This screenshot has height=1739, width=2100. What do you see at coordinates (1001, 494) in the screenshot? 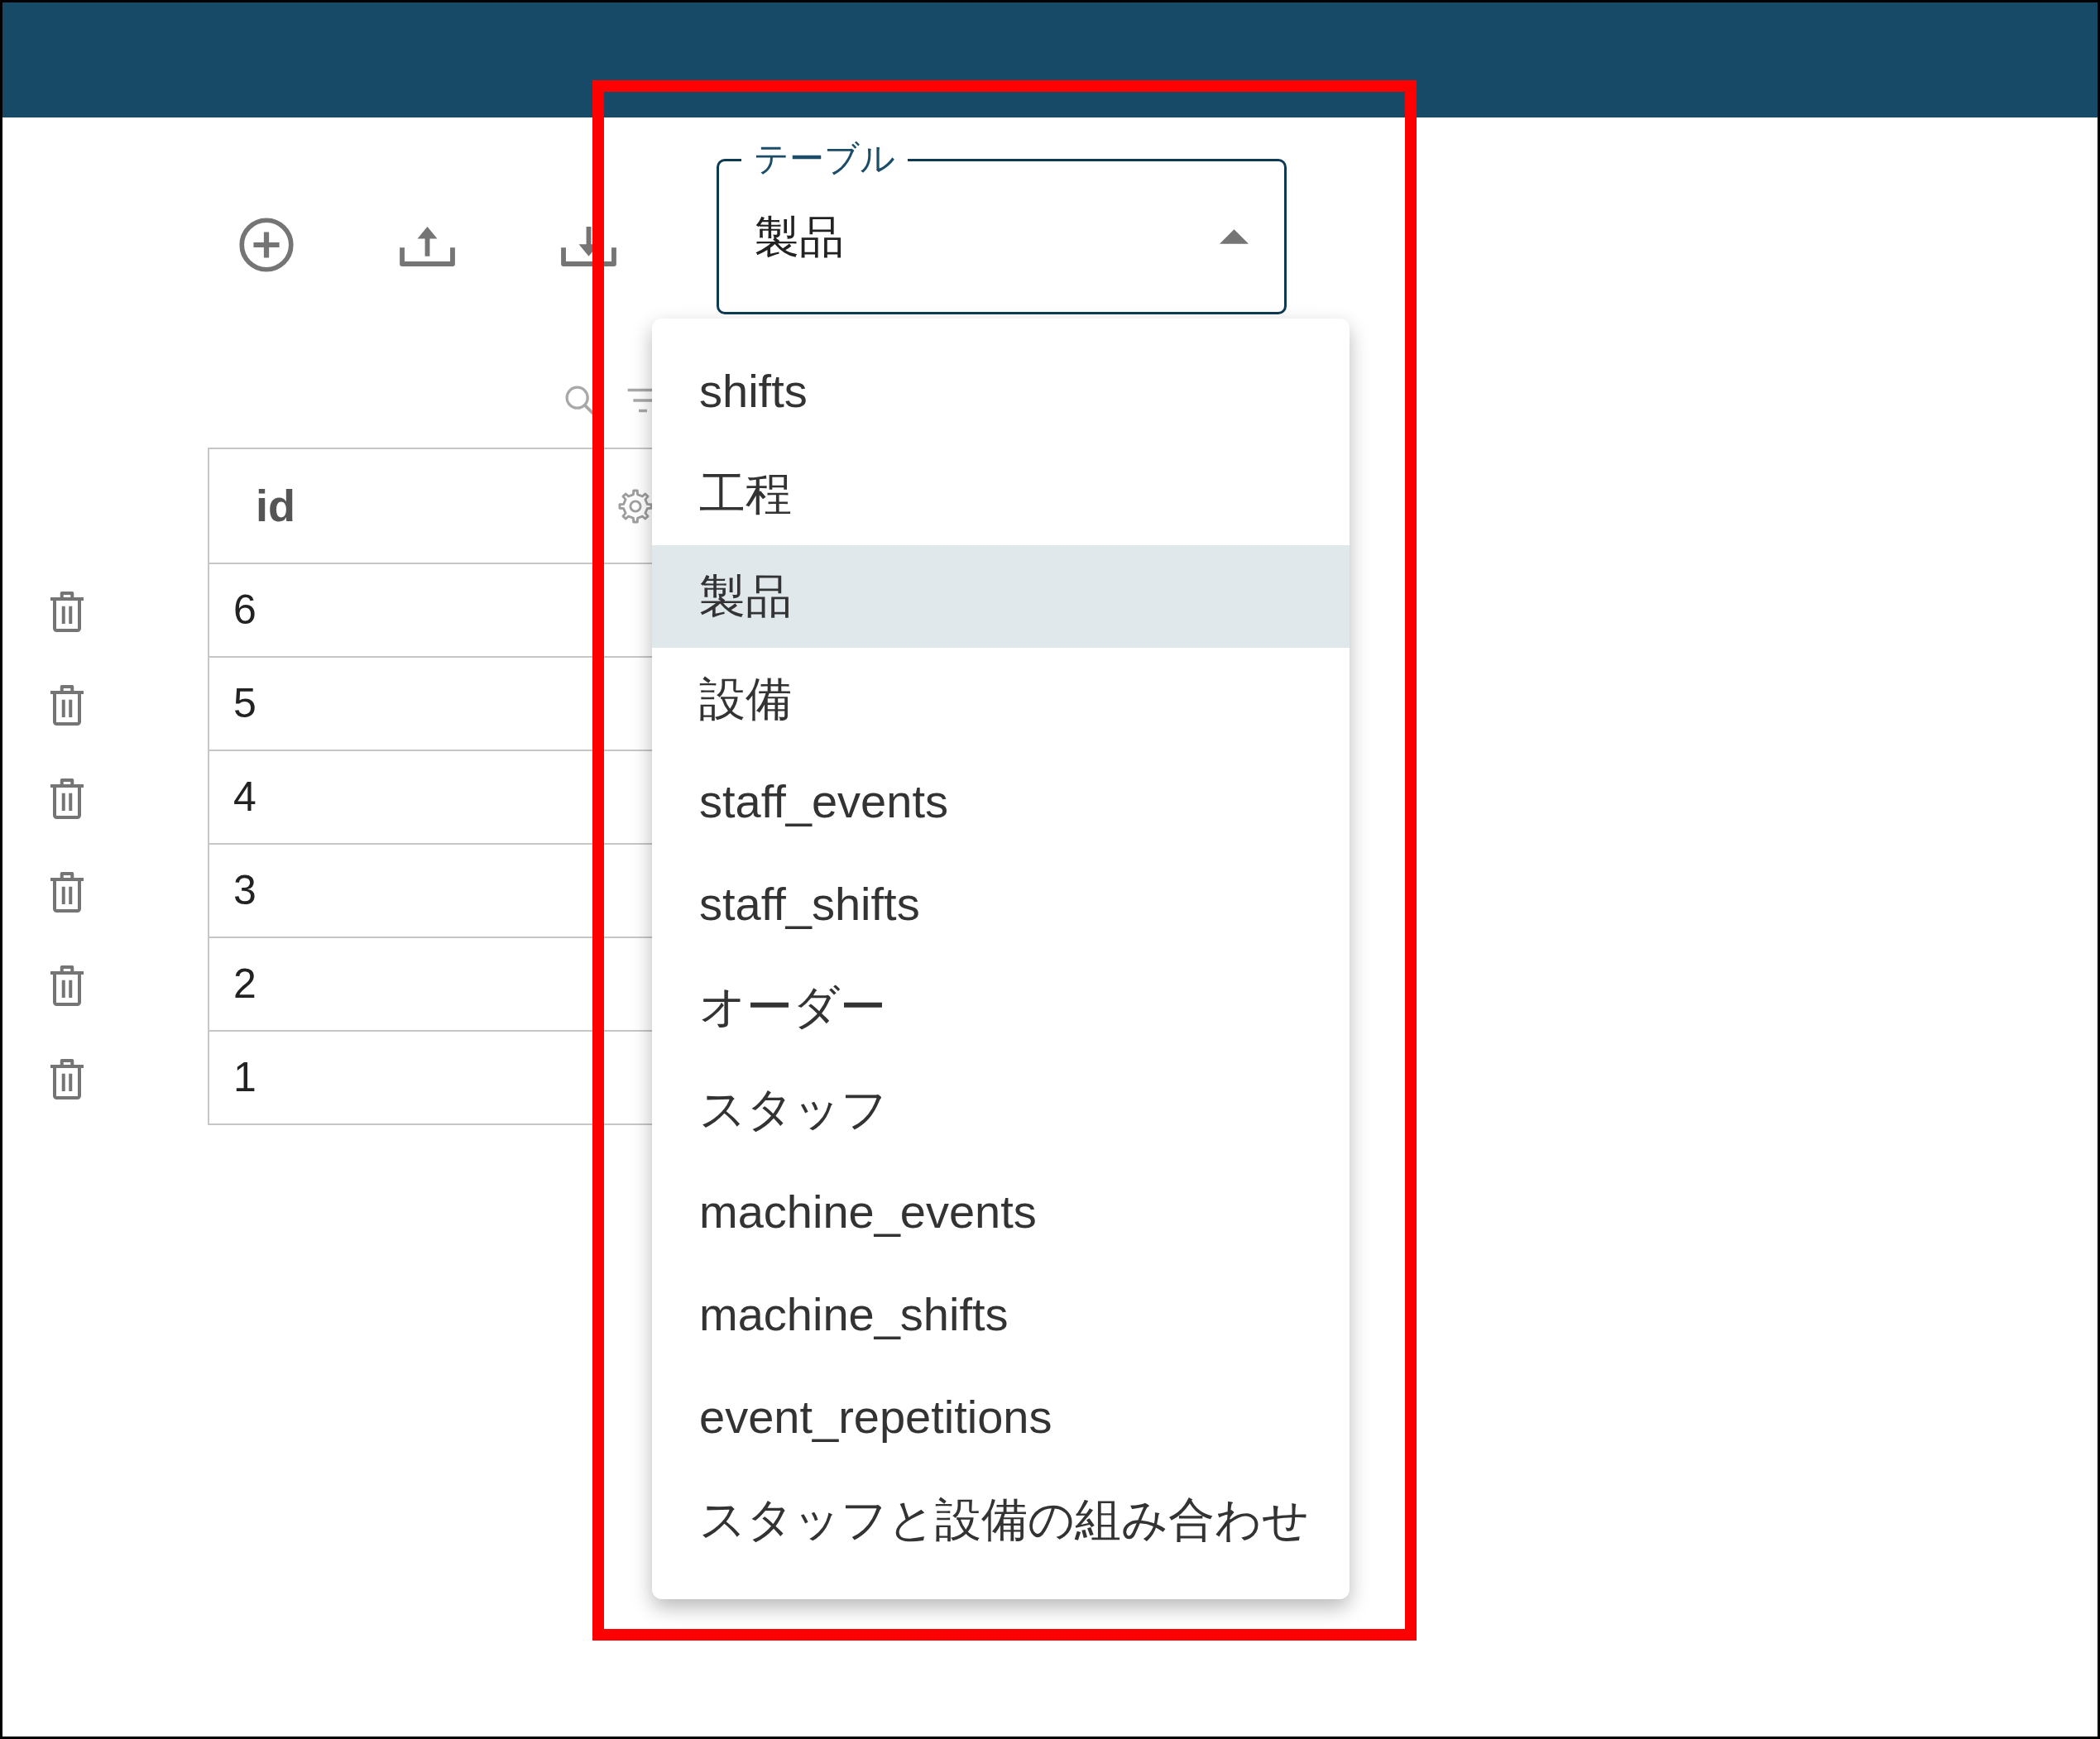
I see `menu-option: 工程` at bounding box center [1001, 494].